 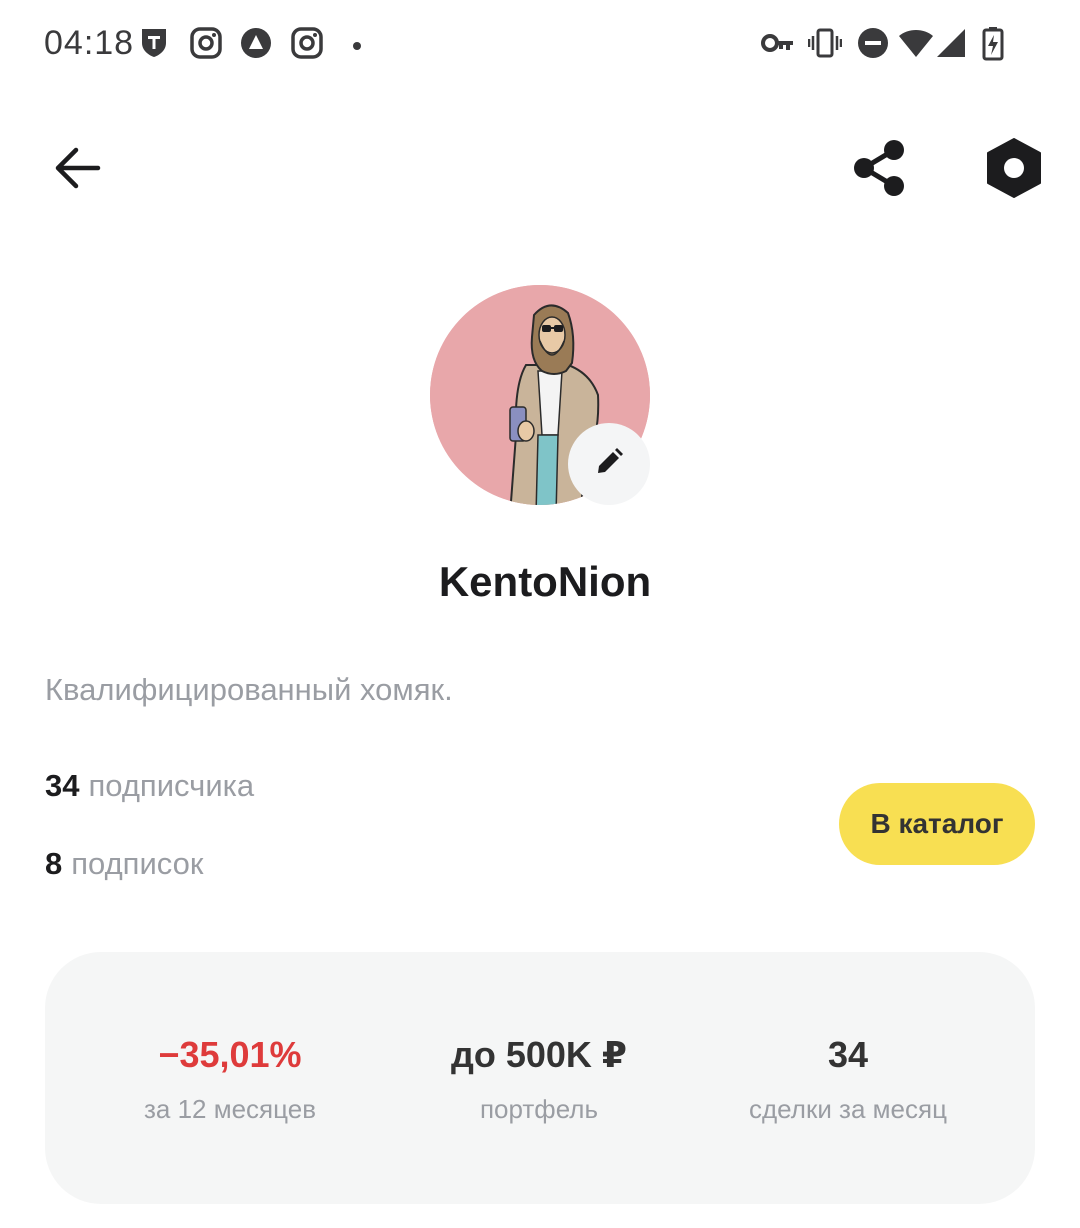 I want to click on vpn-key-icon, so click(x=778, y=45).